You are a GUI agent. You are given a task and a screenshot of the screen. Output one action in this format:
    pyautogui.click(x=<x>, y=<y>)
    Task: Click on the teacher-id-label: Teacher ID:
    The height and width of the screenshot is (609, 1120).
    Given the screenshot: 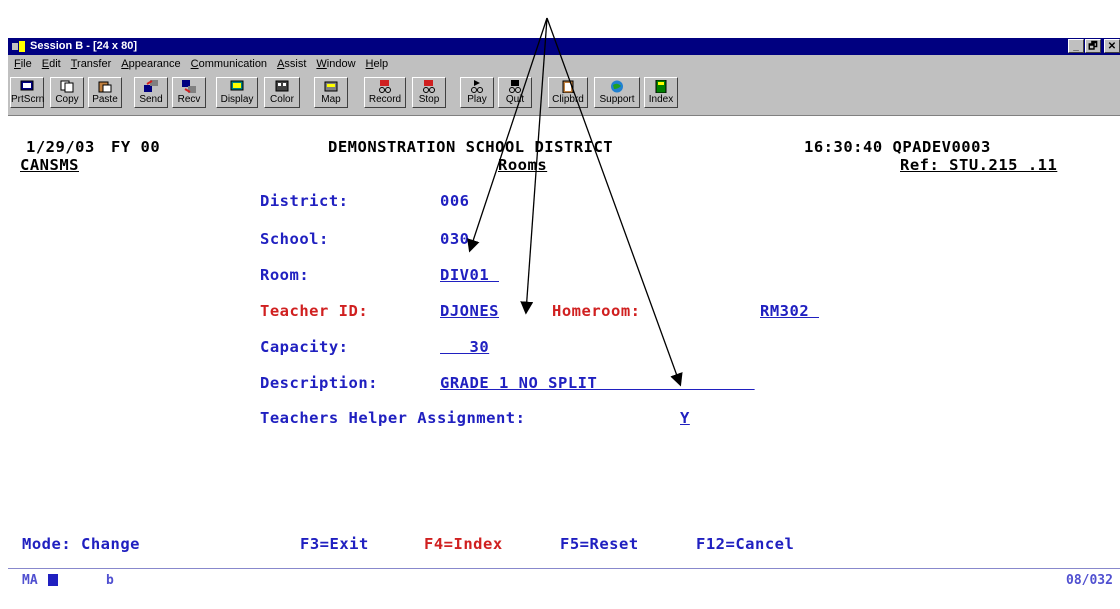 What is the action you would take?
    pyautogui.click(x=314, y=311)
    